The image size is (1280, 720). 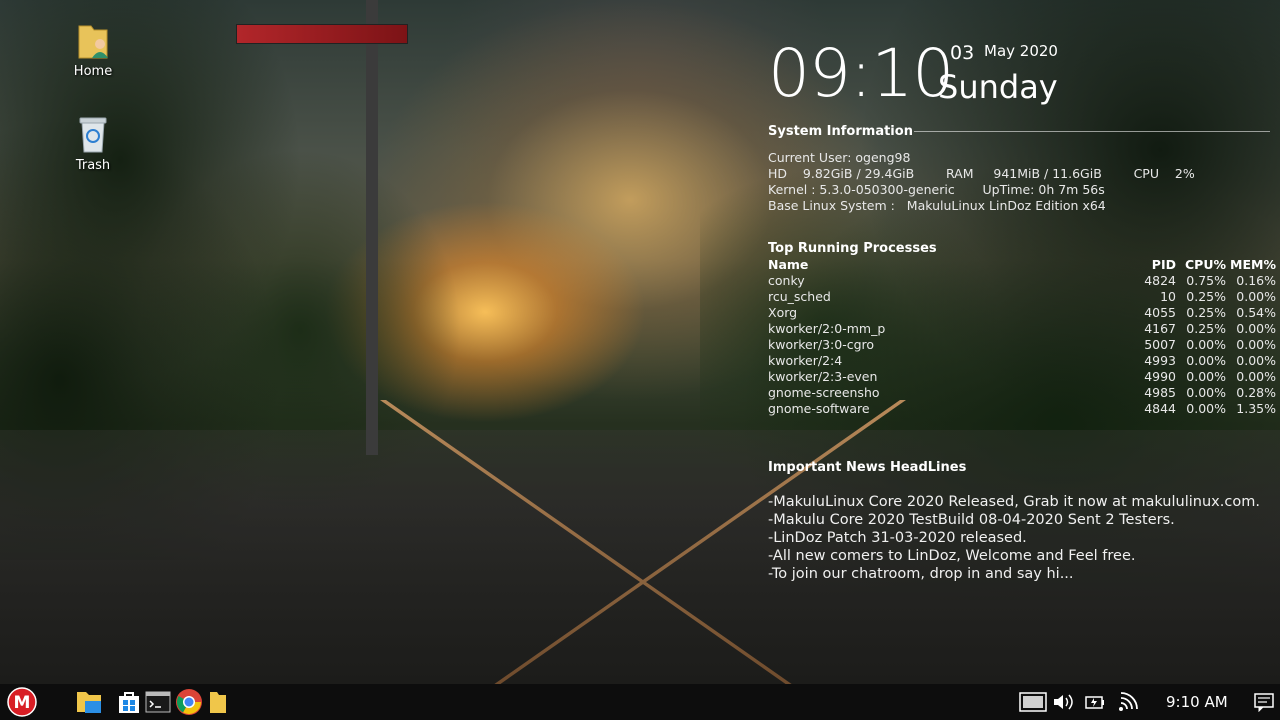 What do you see at coordinates (799, 296) in the screenshot?
I see `process-name: rcu_sched` at bounding box center [799, 296].